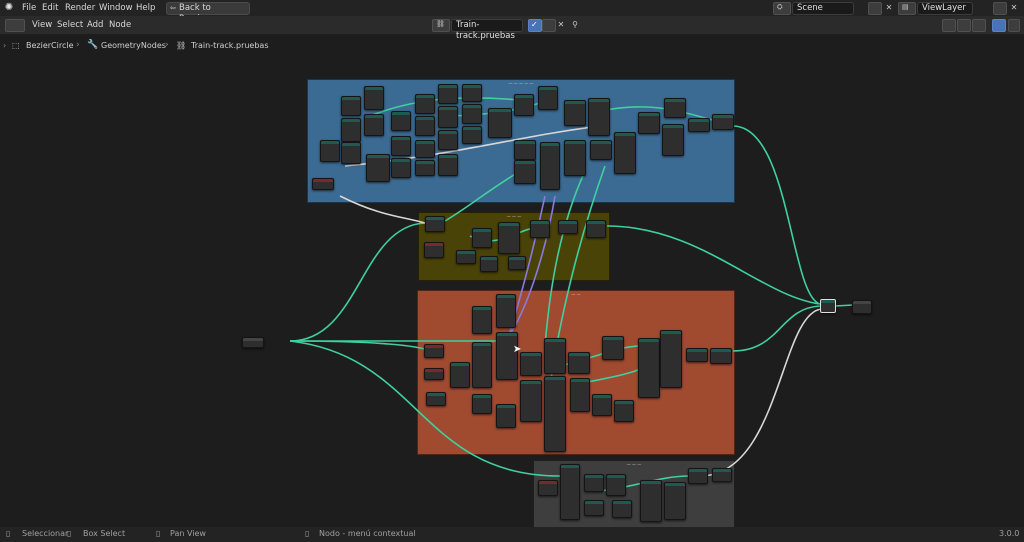 The height and width of the screenshot is (542, 1024). I want to click on close-icon: ✕, so click(561, 25).